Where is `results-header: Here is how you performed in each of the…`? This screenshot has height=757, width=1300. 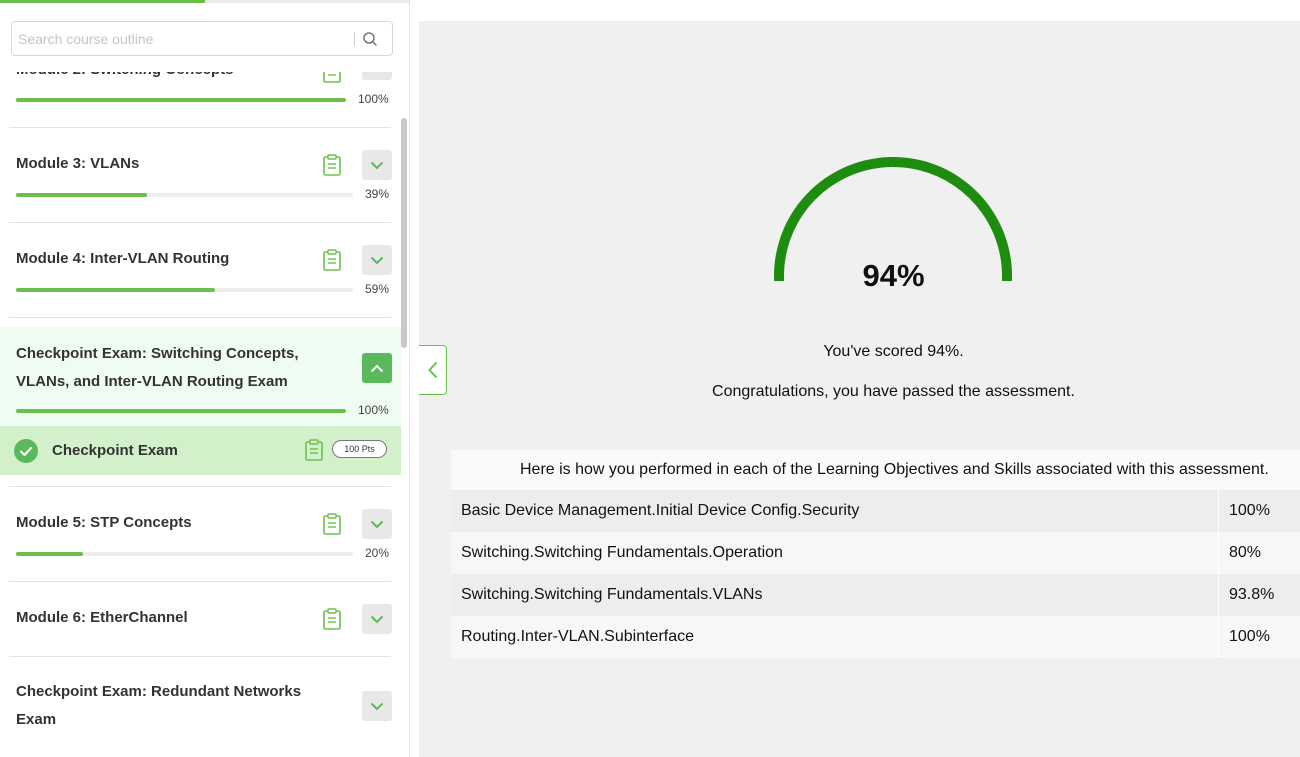
results-header: Here is how you performed in each of the… is located at coordinates (875, 470).